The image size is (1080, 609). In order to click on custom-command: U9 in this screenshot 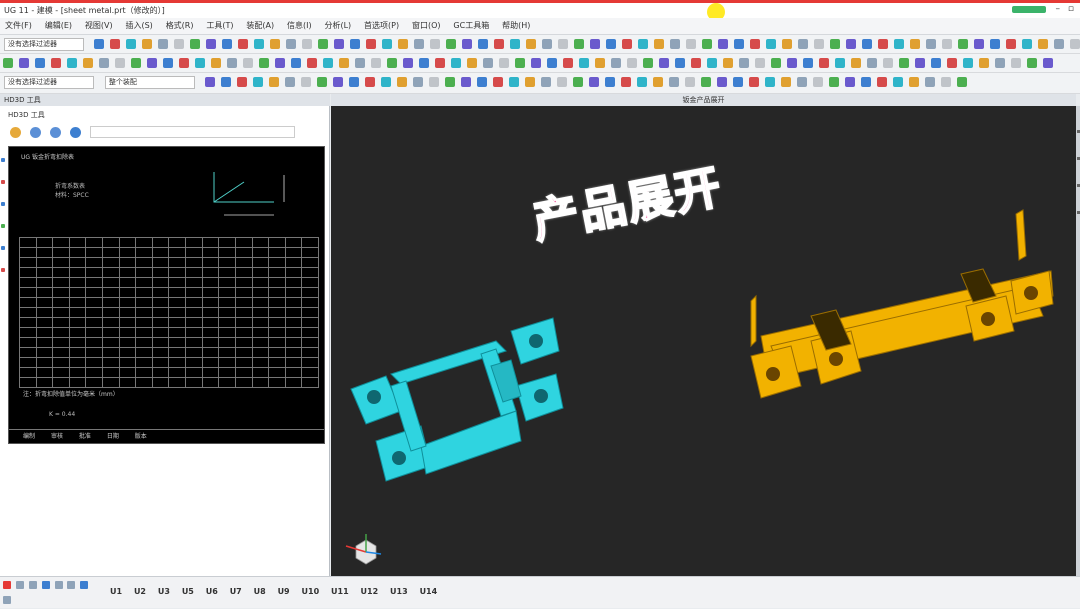, I will do `click(284, 591)`.